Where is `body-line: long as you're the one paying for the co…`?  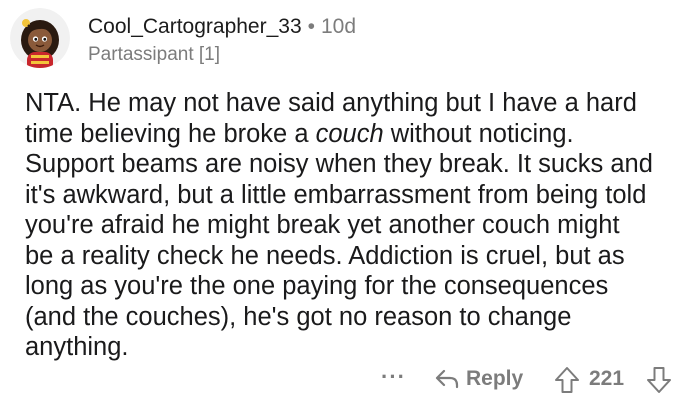 body-line: long as you're the one paying for the co… is located at coordinates (317, 286).